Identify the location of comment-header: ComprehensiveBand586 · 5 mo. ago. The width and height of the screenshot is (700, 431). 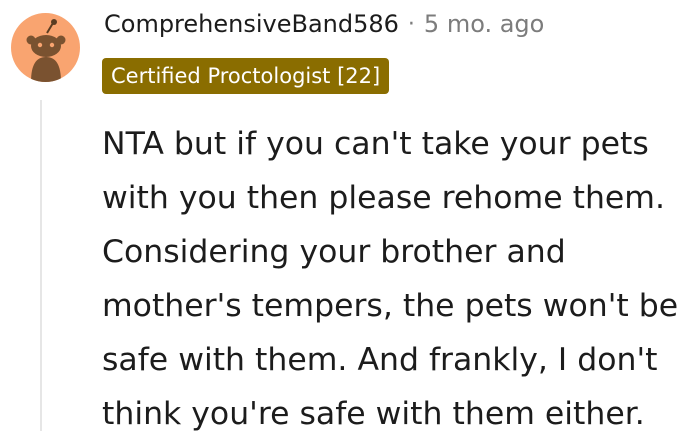
(324, 24).